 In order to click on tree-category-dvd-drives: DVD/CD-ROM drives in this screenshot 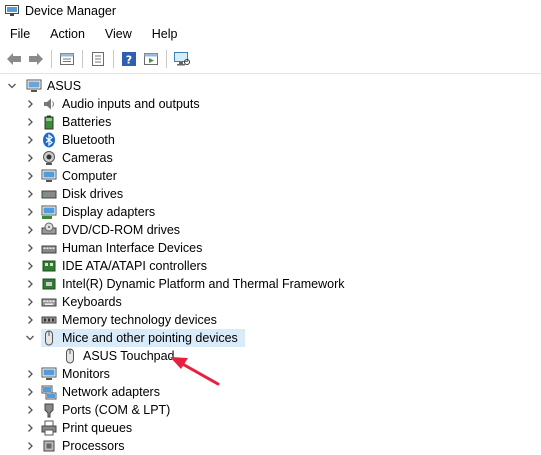, I will do `click(103, 230)`.